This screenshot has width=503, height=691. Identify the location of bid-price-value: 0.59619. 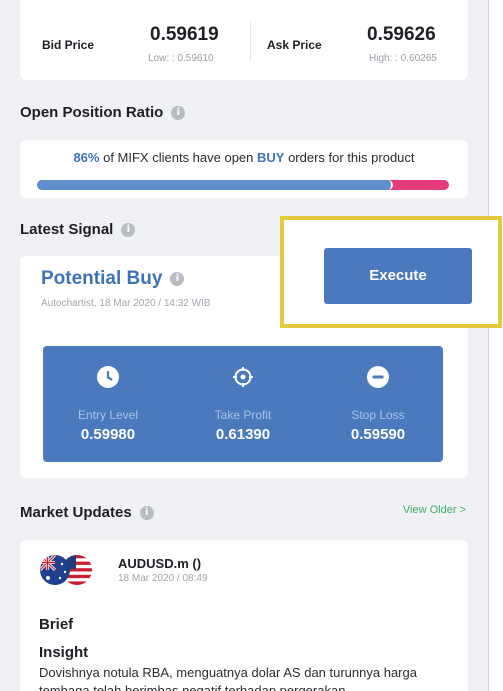
(184, 34).